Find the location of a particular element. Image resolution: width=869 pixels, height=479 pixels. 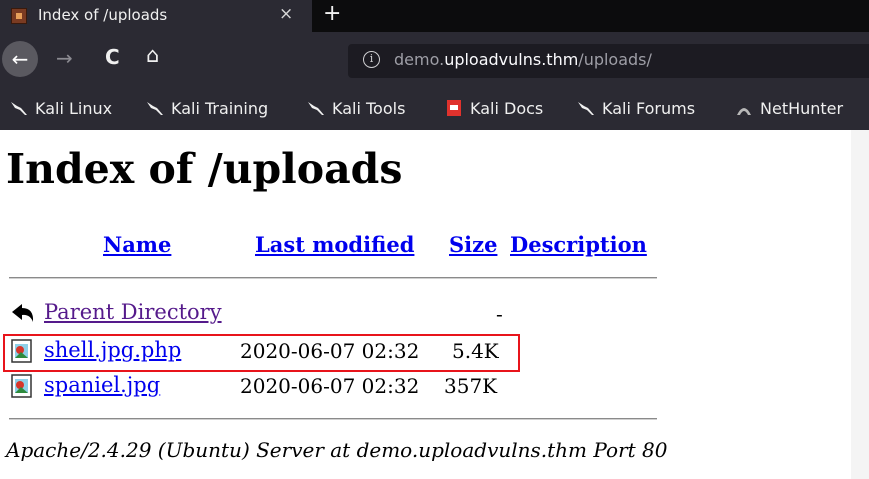

forward-arrow-icon: → is located at coordinates (64, 58).